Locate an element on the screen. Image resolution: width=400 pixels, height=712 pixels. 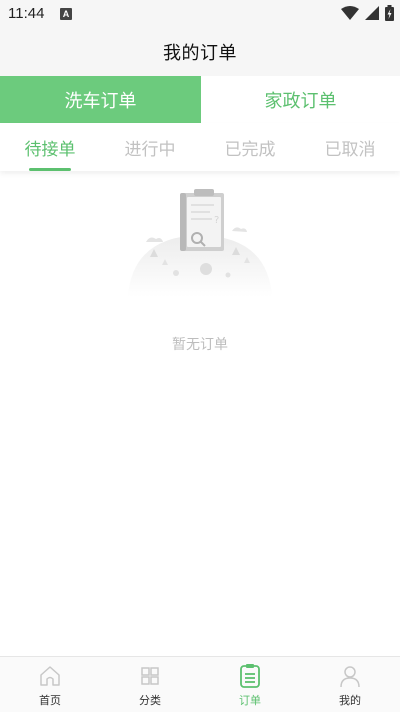
tab-label: 家政订单 is located at coordinates (300, 101).